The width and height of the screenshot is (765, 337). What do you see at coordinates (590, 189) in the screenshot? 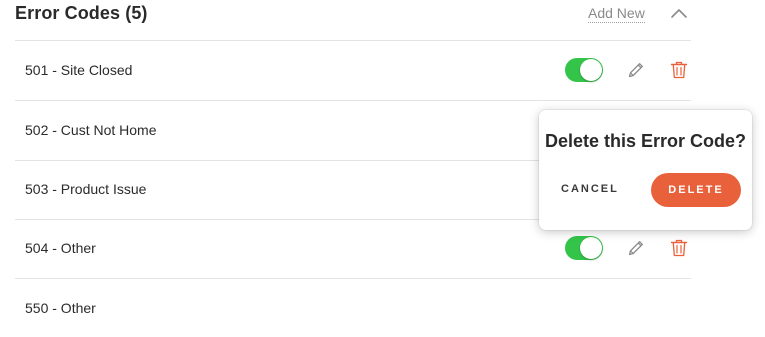
I see `cancel-button: CANCEL` at bounding box center [590, 189].